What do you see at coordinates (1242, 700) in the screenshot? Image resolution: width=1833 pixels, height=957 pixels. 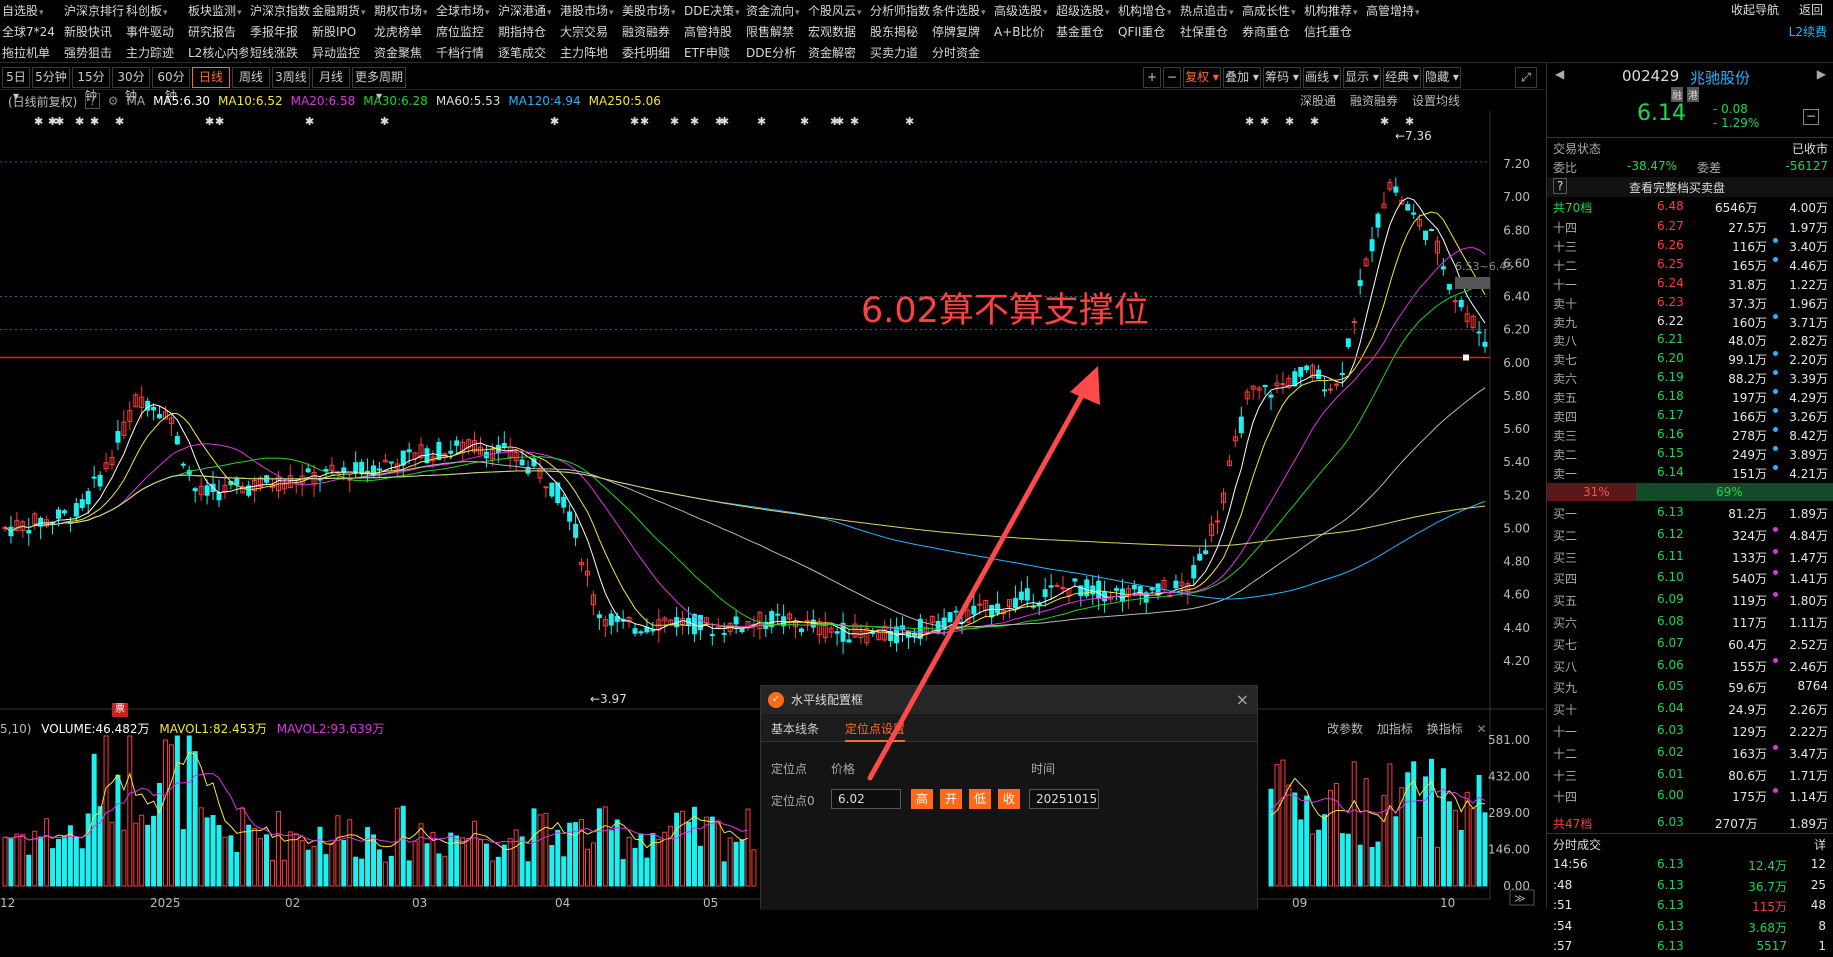 I see `close-icon: ×` at bounding box center [1242, 700].